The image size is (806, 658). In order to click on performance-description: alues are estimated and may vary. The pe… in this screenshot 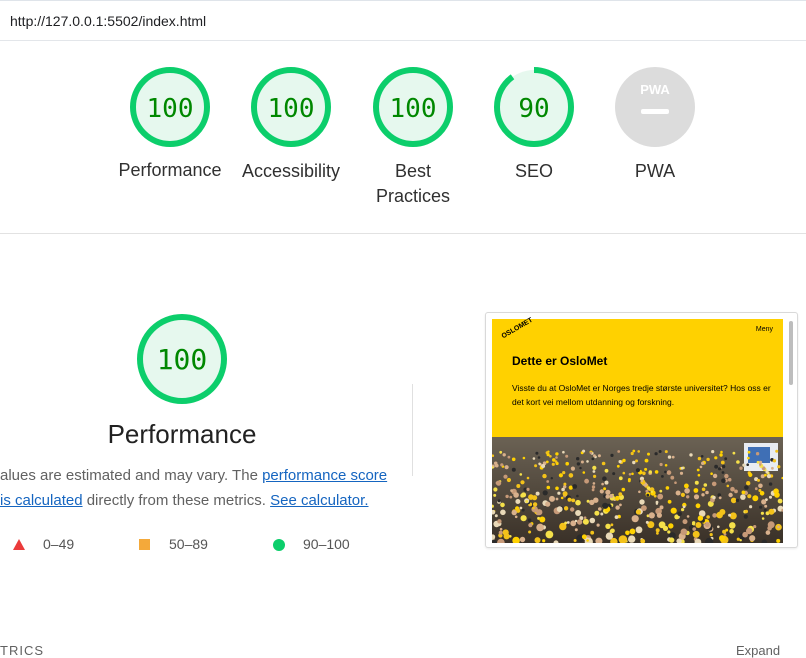, I will do `click(200, 488)`.